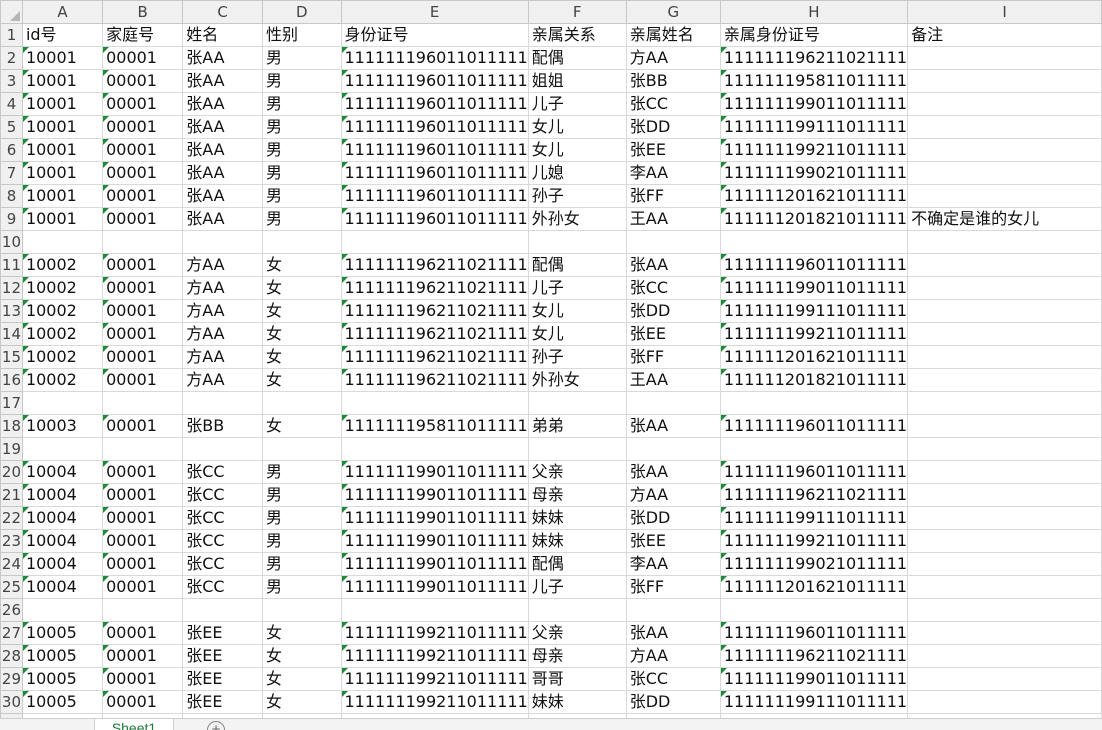 The image size is (1102, 730). I want to click on cell-g: 张BB, so click(673, 81).